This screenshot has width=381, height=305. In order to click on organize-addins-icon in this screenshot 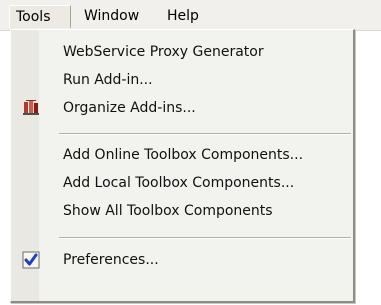, I will do `click(31, 108)`.